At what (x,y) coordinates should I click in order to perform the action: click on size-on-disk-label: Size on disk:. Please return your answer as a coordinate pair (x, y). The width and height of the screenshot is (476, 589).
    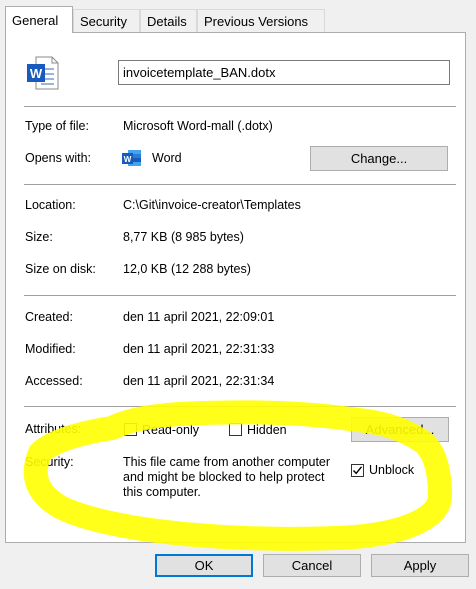
    Looking at the image, I should click on (60, 269).